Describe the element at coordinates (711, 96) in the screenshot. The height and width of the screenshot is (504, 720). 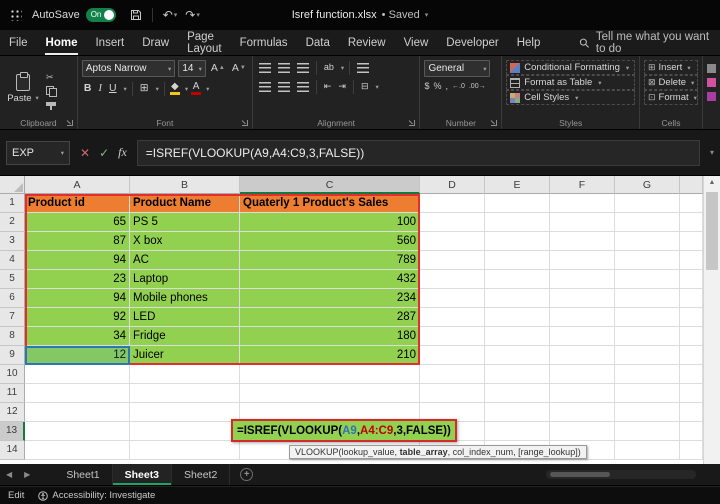
I see `sort-filter-icon` at that location.